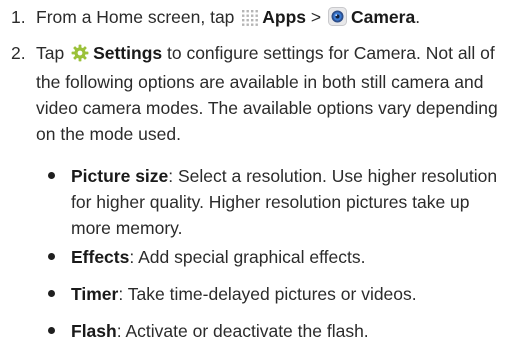 The width and height of the screenshot is (517, 351). Describe the element at coordinates (53, 53) in the screenshot. I see `step-text: Tap` at that location.